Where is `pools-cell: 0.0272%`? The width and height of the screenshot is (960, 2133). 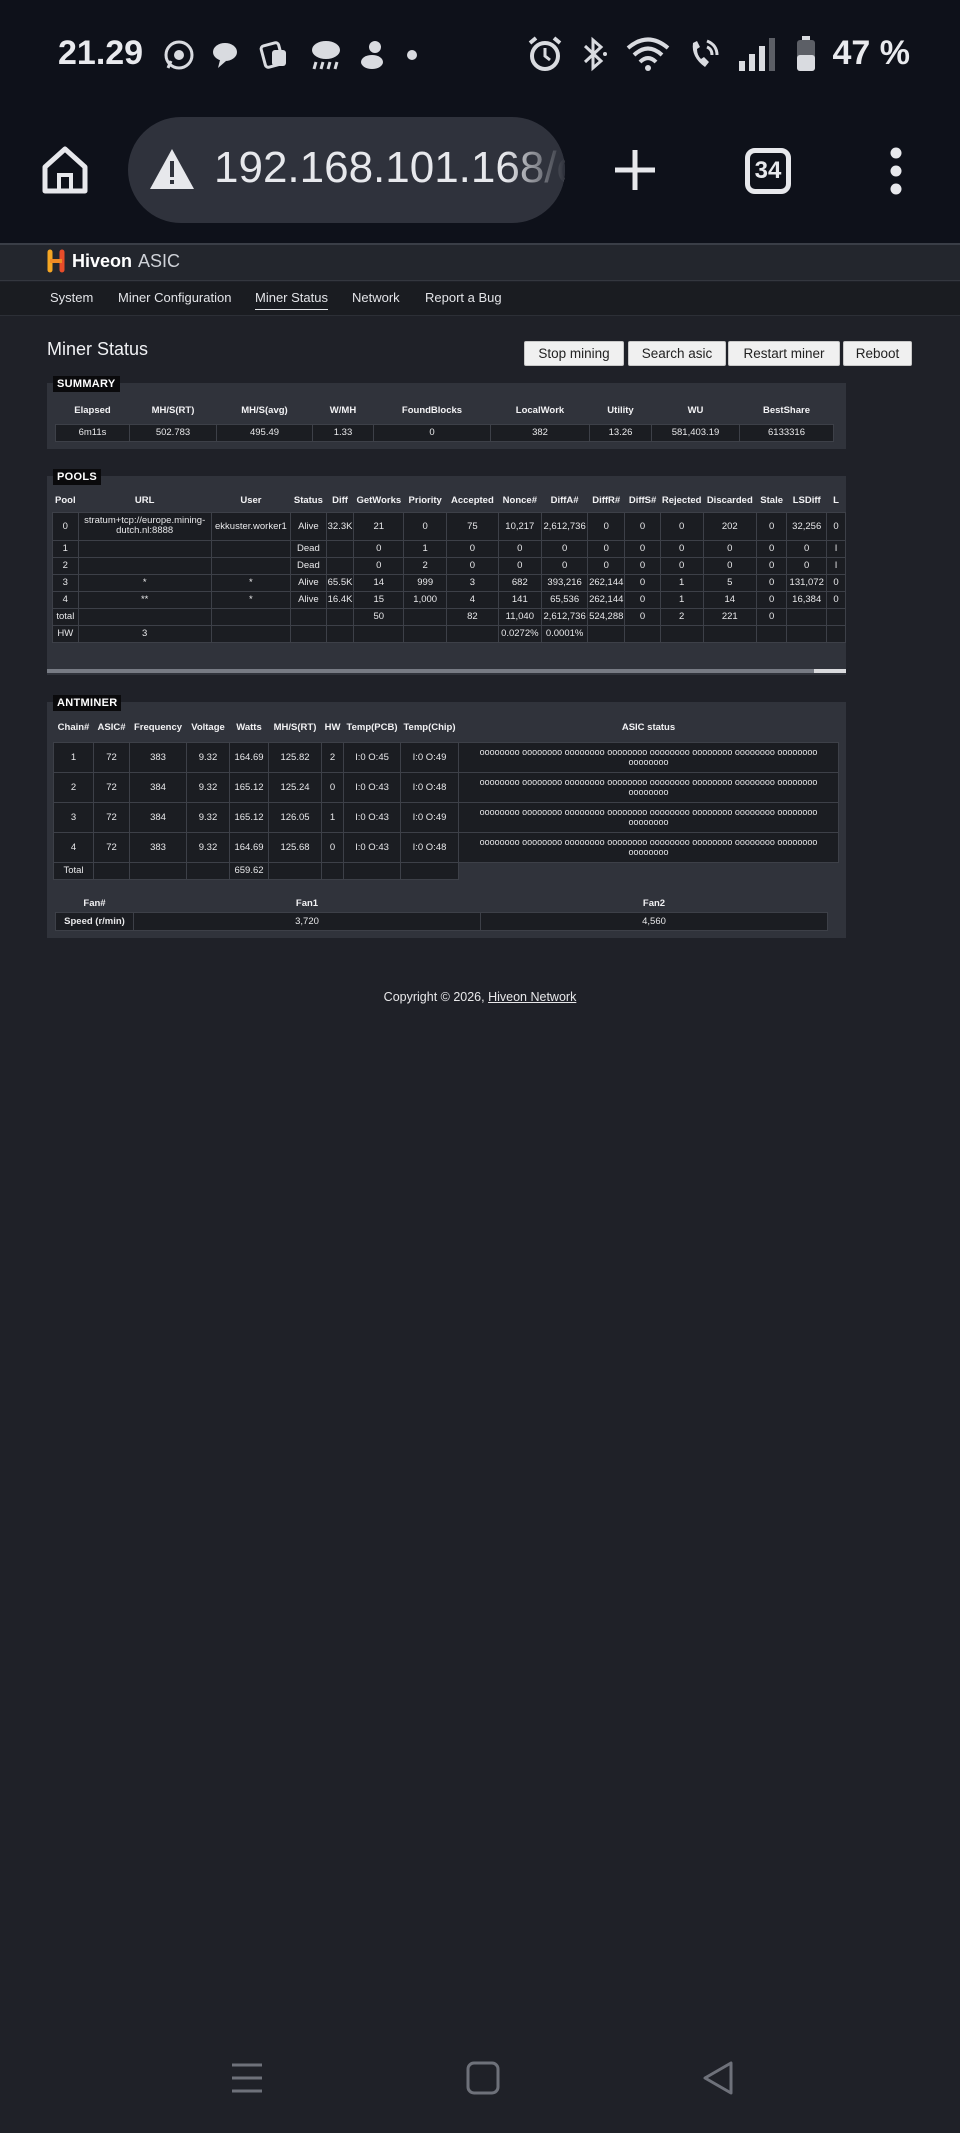
pools-cell: 0.0272% is located at coordinates (520, 633).